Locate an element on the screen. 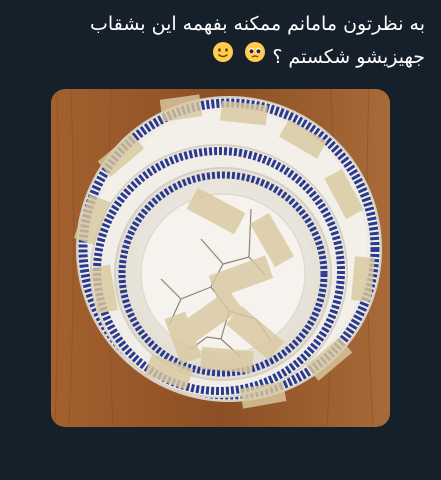 Image resolution: width=441 pixels, height=480 pixels. slightly-smiling-face-emoji-icon is located at coordinates (223, 57).